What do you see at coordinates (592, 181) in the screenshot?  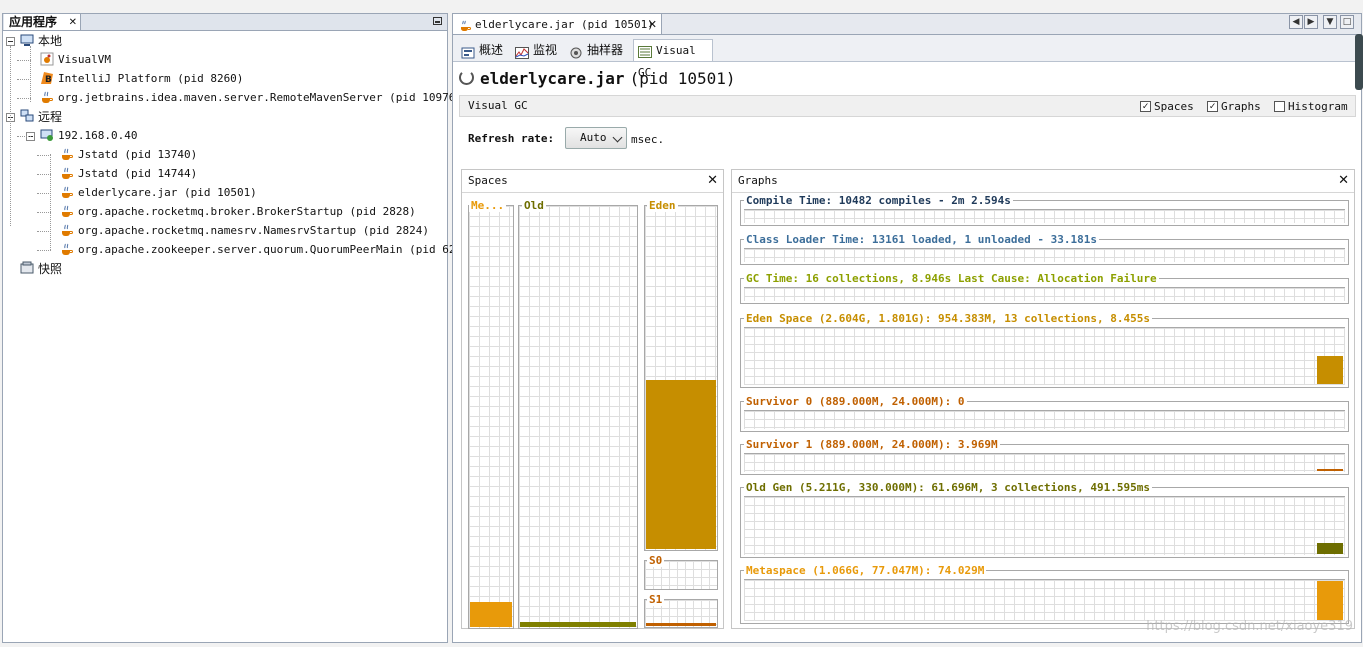 I see `spaces-panel-header: Spaces ✕` at bounding box center [592, 181].